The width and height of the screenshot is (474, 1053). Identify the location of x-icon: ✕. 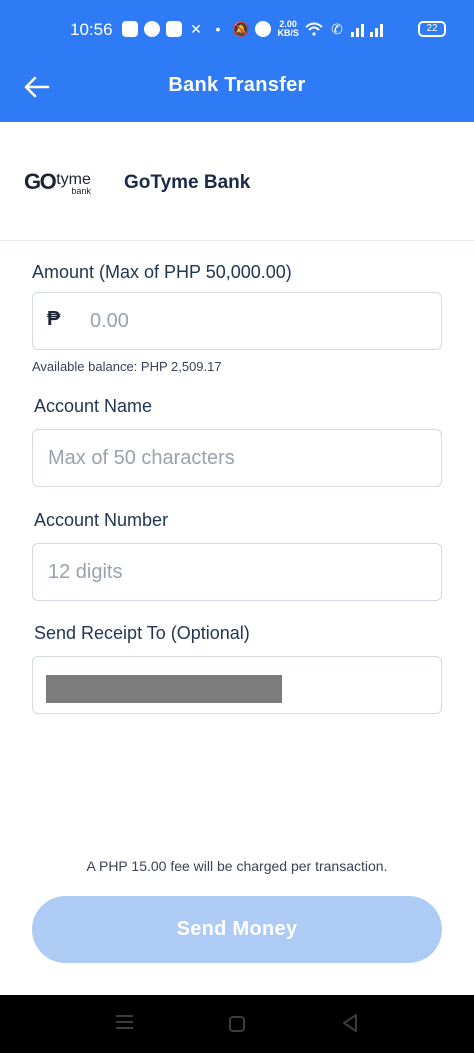
(196, 28).